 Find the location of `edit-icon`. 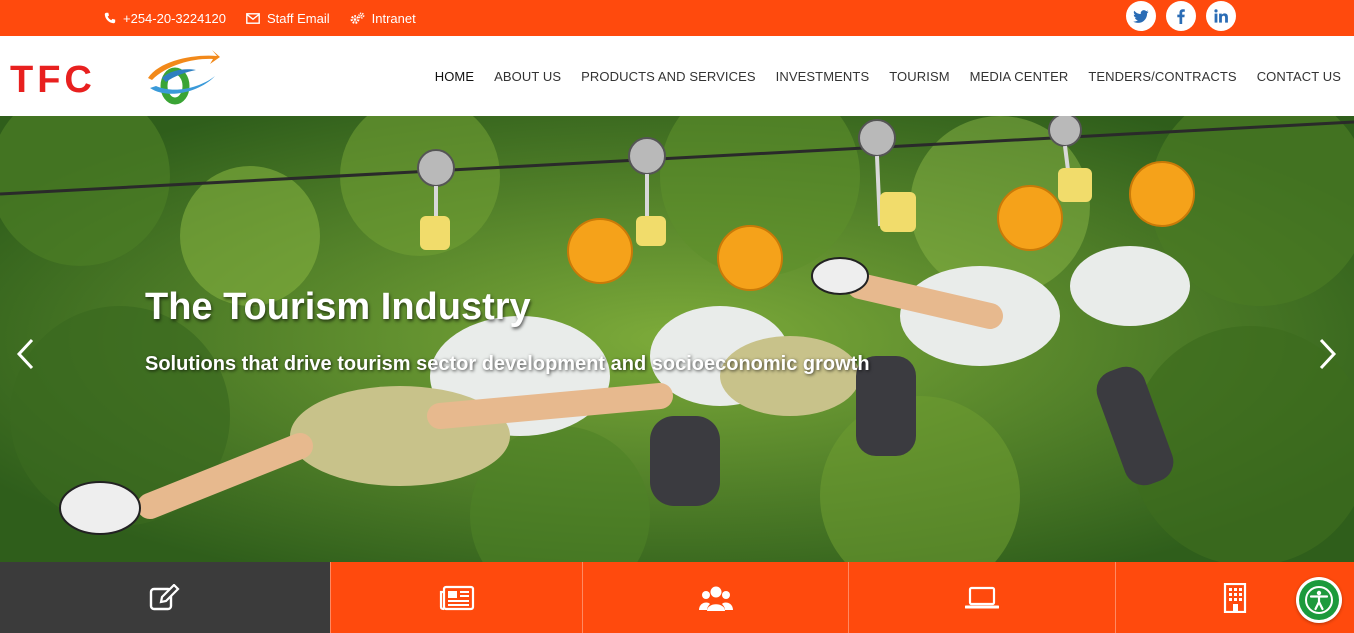

edit-icon is located at coordinates (164, 596).